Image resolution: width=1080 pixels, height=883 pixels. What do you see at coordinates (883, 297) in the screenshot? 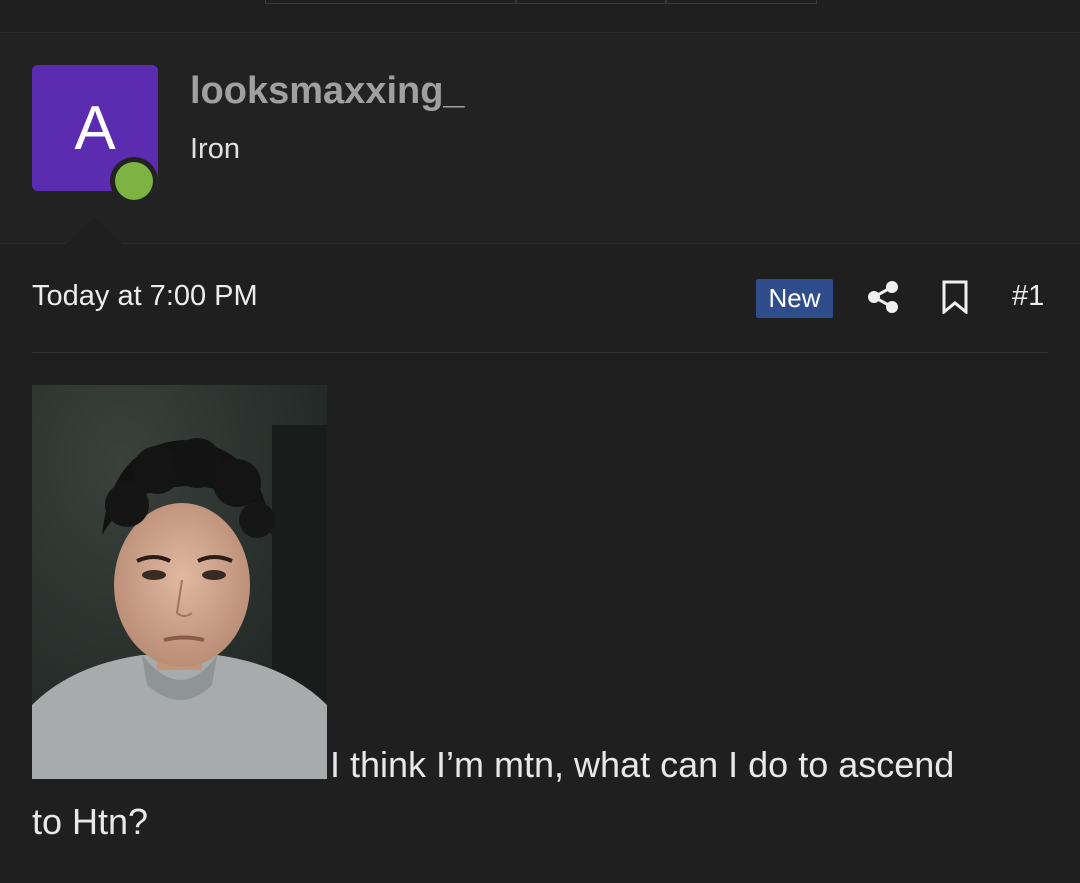
I see `share-icon` at bounding box center [883, 297].